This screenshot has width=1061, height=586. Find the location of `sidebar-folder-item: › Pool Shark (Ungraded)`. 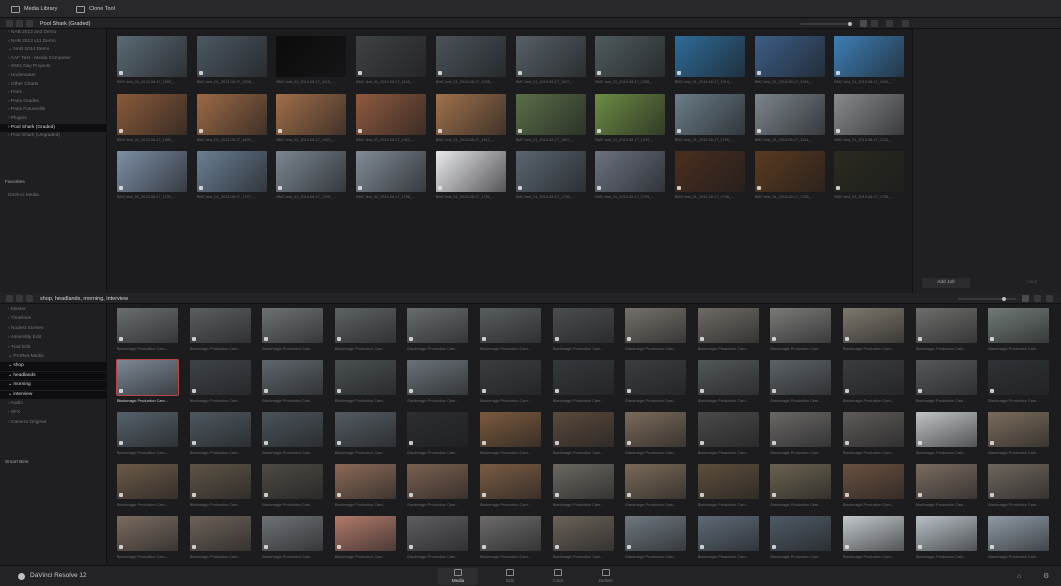

sidebar-folder-item: › Pool Shark (Ungraded) is located at coordinates (57, 136).